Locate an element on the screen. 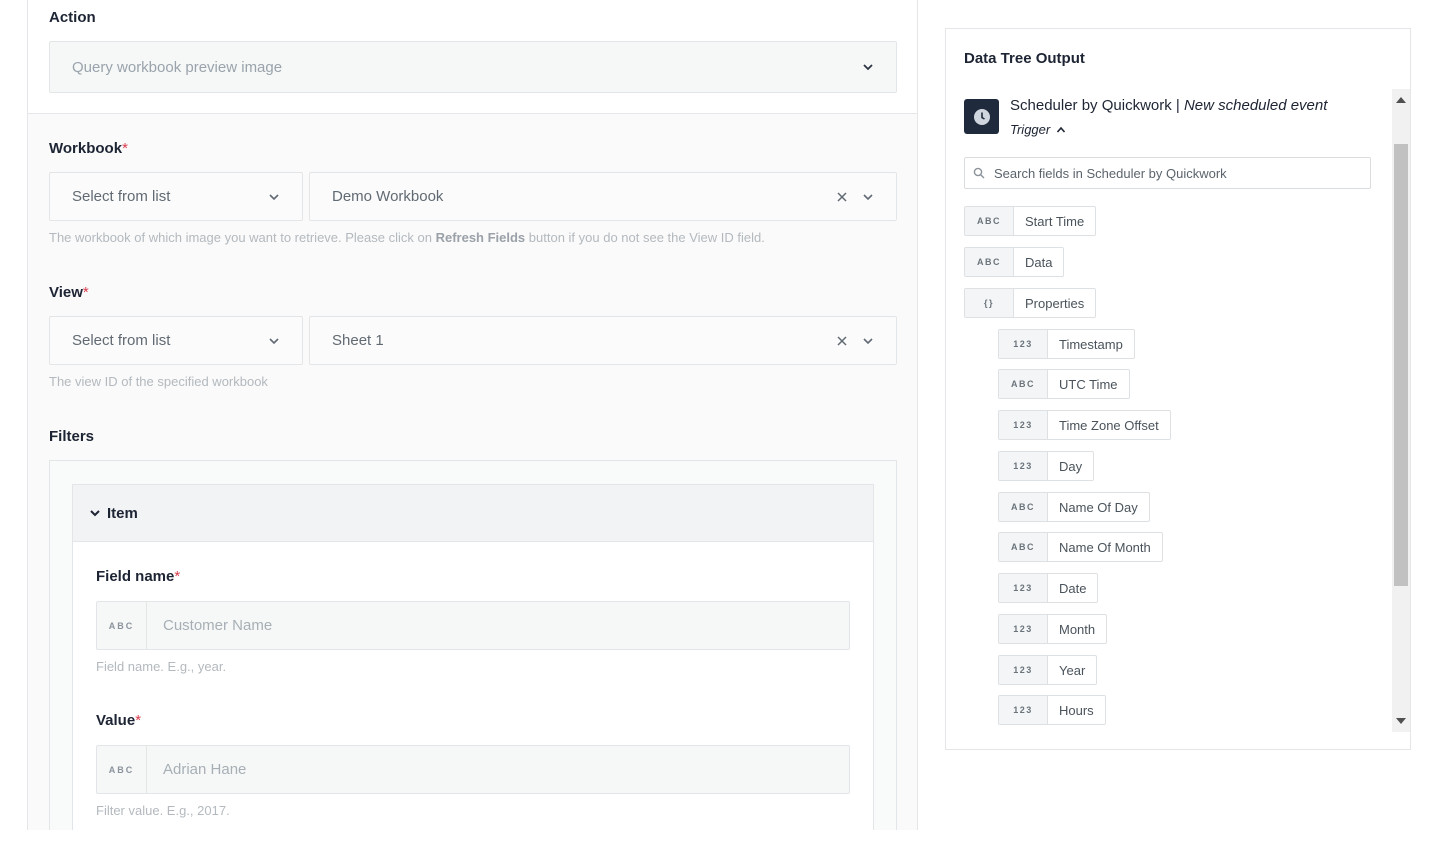 This screenshot has height=853, width=1440. clock-icon is located at coordinates (981, 116).